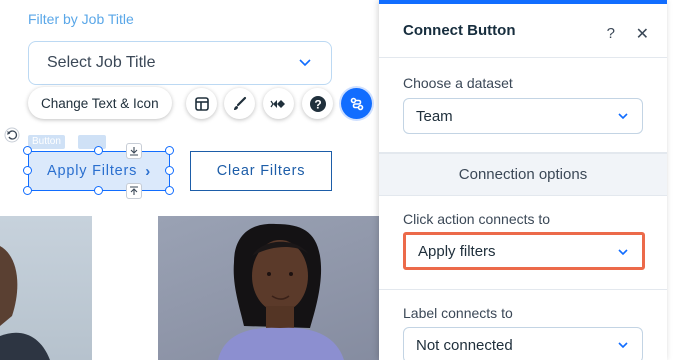 The width and height of the screenshot is (679, 360). I want to click on element-type-tag: Button, so click(46, 142).